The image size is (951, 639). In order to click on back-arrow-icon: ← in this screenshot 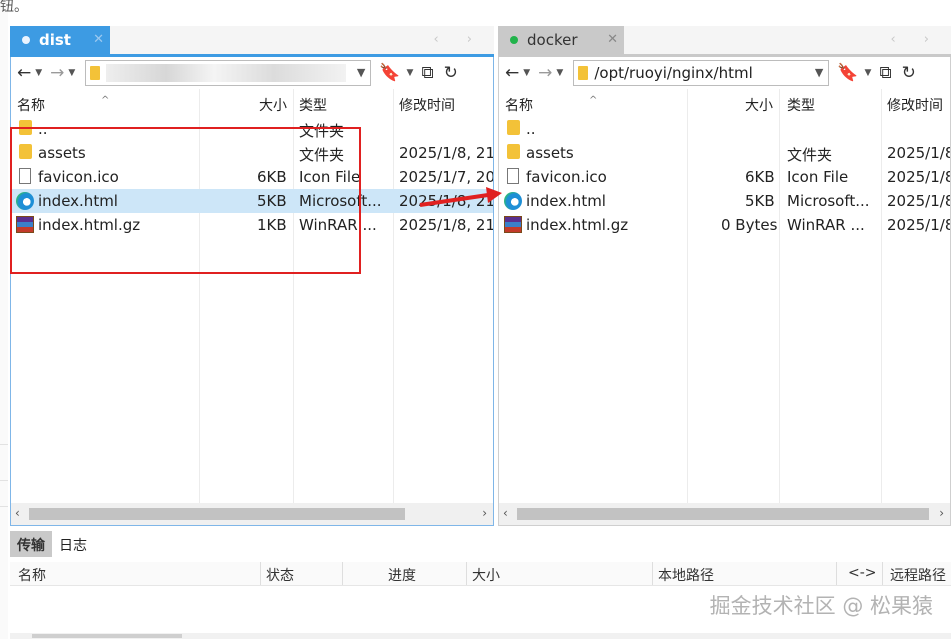, I will do `click(512, 73)`.